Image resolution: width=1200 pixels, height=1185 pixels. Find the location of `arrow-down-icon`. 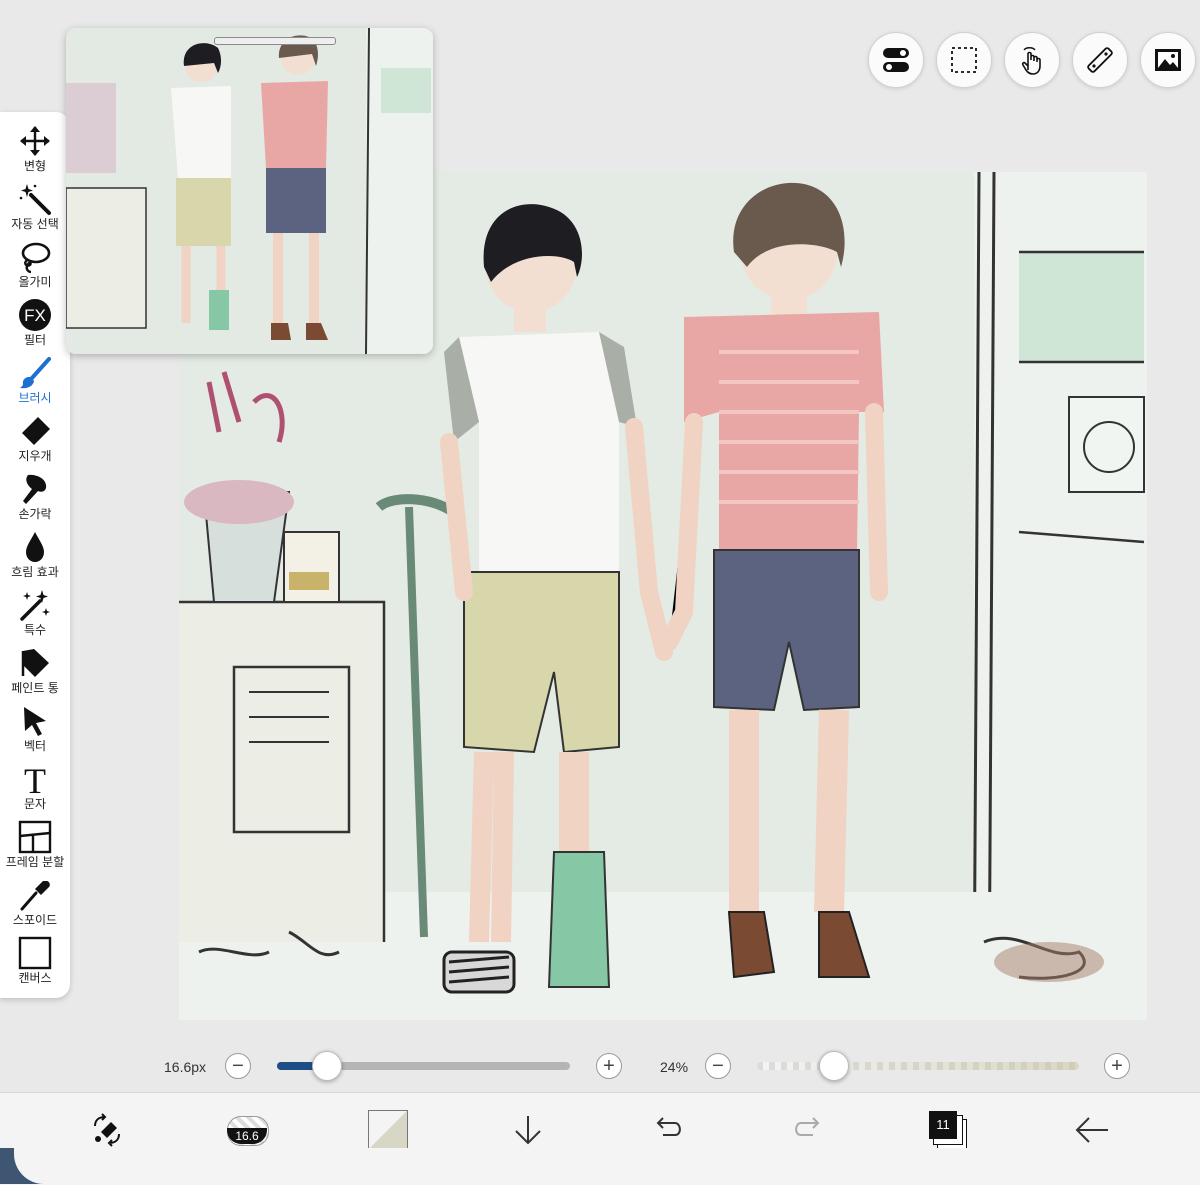

arrow-down-icon is located at coordinates (528, 1130).